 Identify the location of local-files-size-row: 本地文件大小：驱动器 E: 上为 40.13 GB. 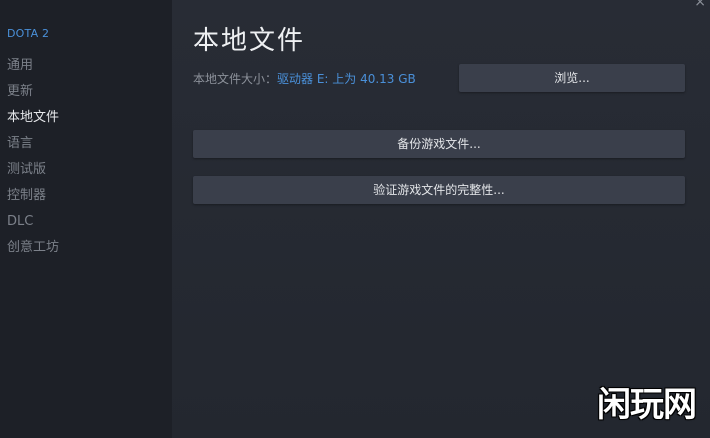
(304, 78).